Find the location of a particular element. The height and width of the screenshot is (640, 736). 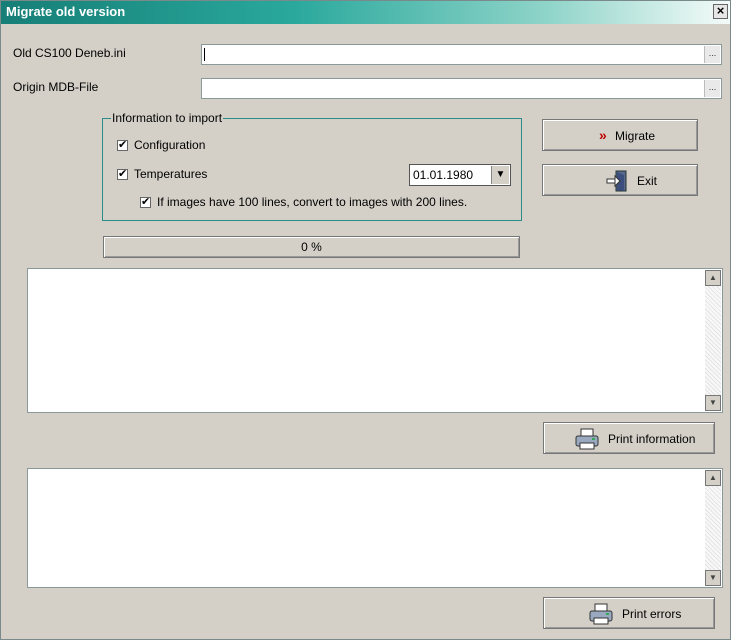

configuration-checkbox: ✔ is located at coordinates (122, 145).